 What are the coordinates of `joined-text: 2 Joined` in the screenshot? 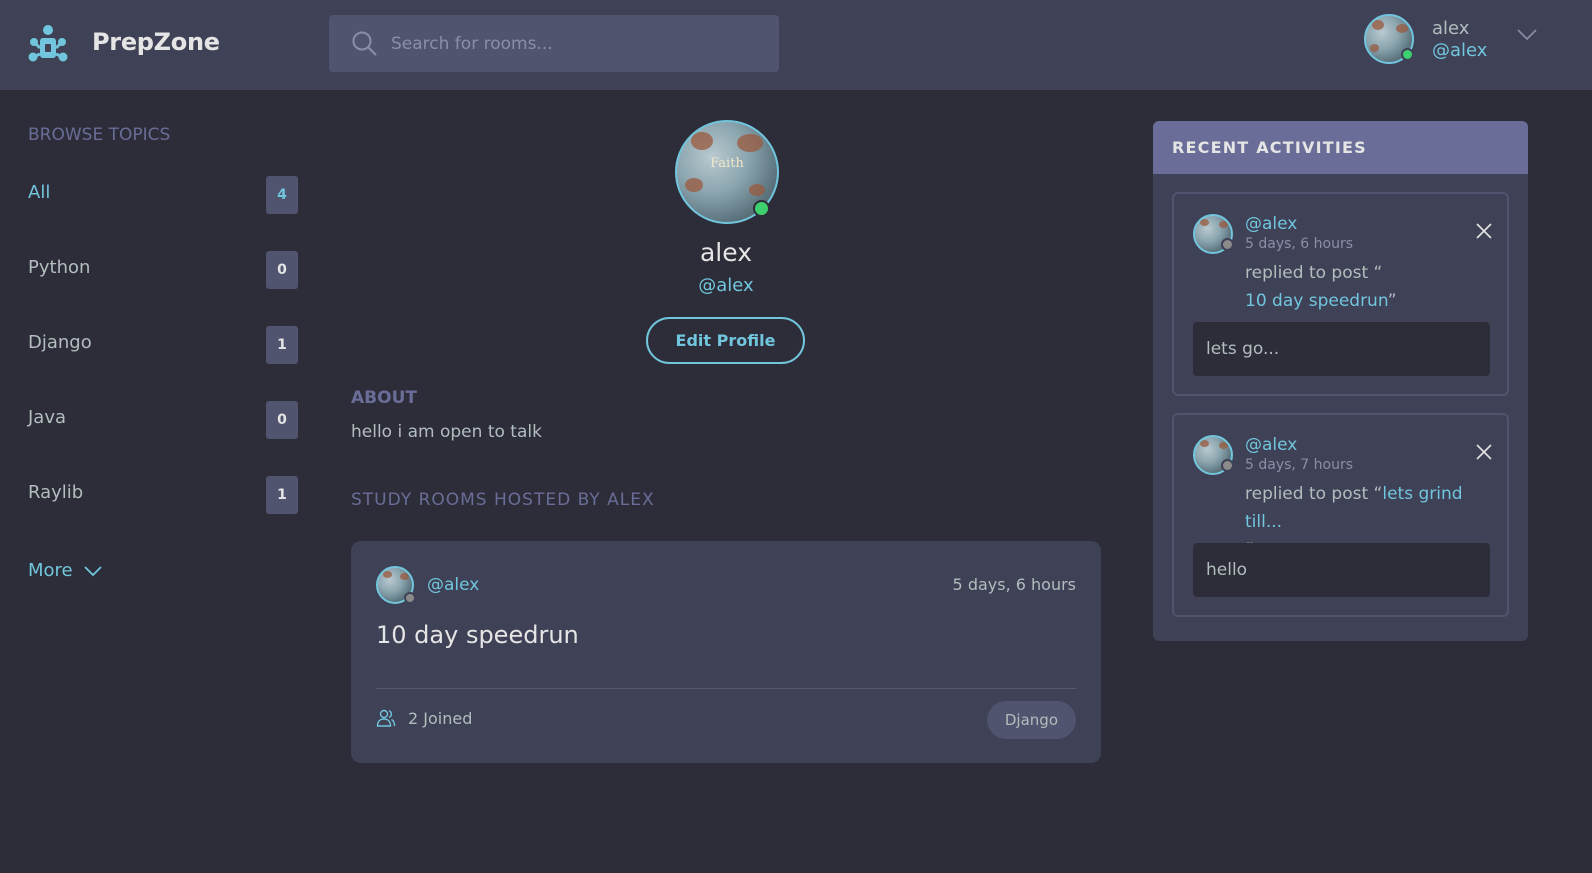 It's located at (440, 718).